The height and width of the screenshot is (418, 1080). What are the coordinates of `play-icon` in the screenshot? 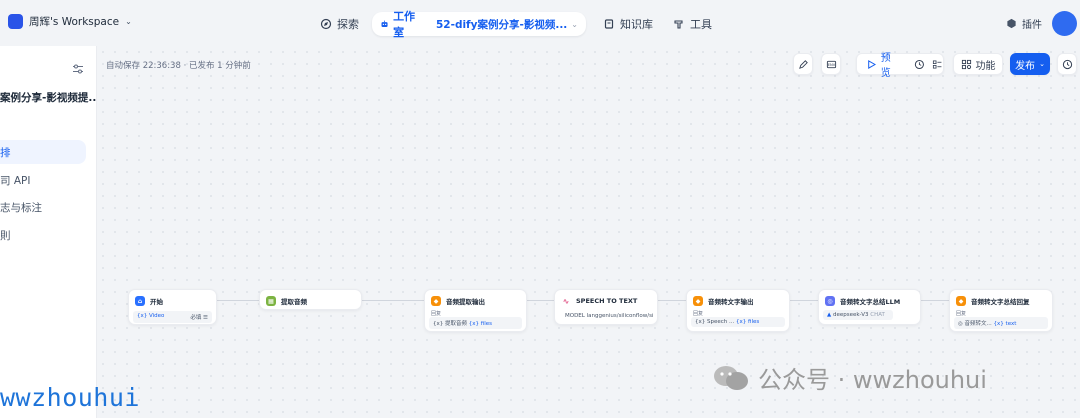 It's located at (871, 64).